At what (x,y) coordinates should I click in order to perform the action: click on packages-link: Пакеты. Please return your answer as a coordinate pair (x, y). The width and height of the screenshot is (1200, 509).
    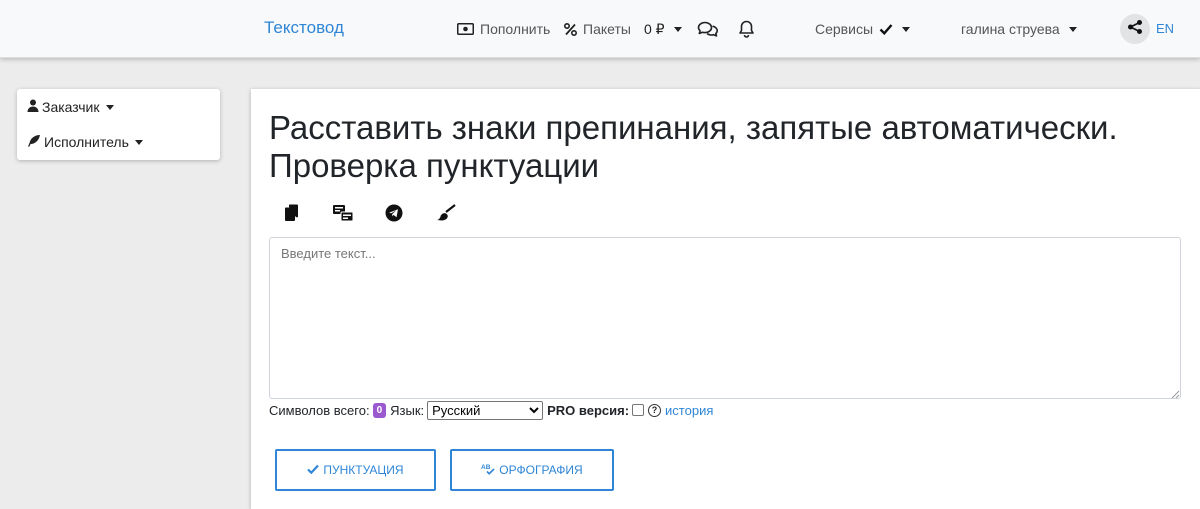
    Looking at the image, I should click on (597, 29).